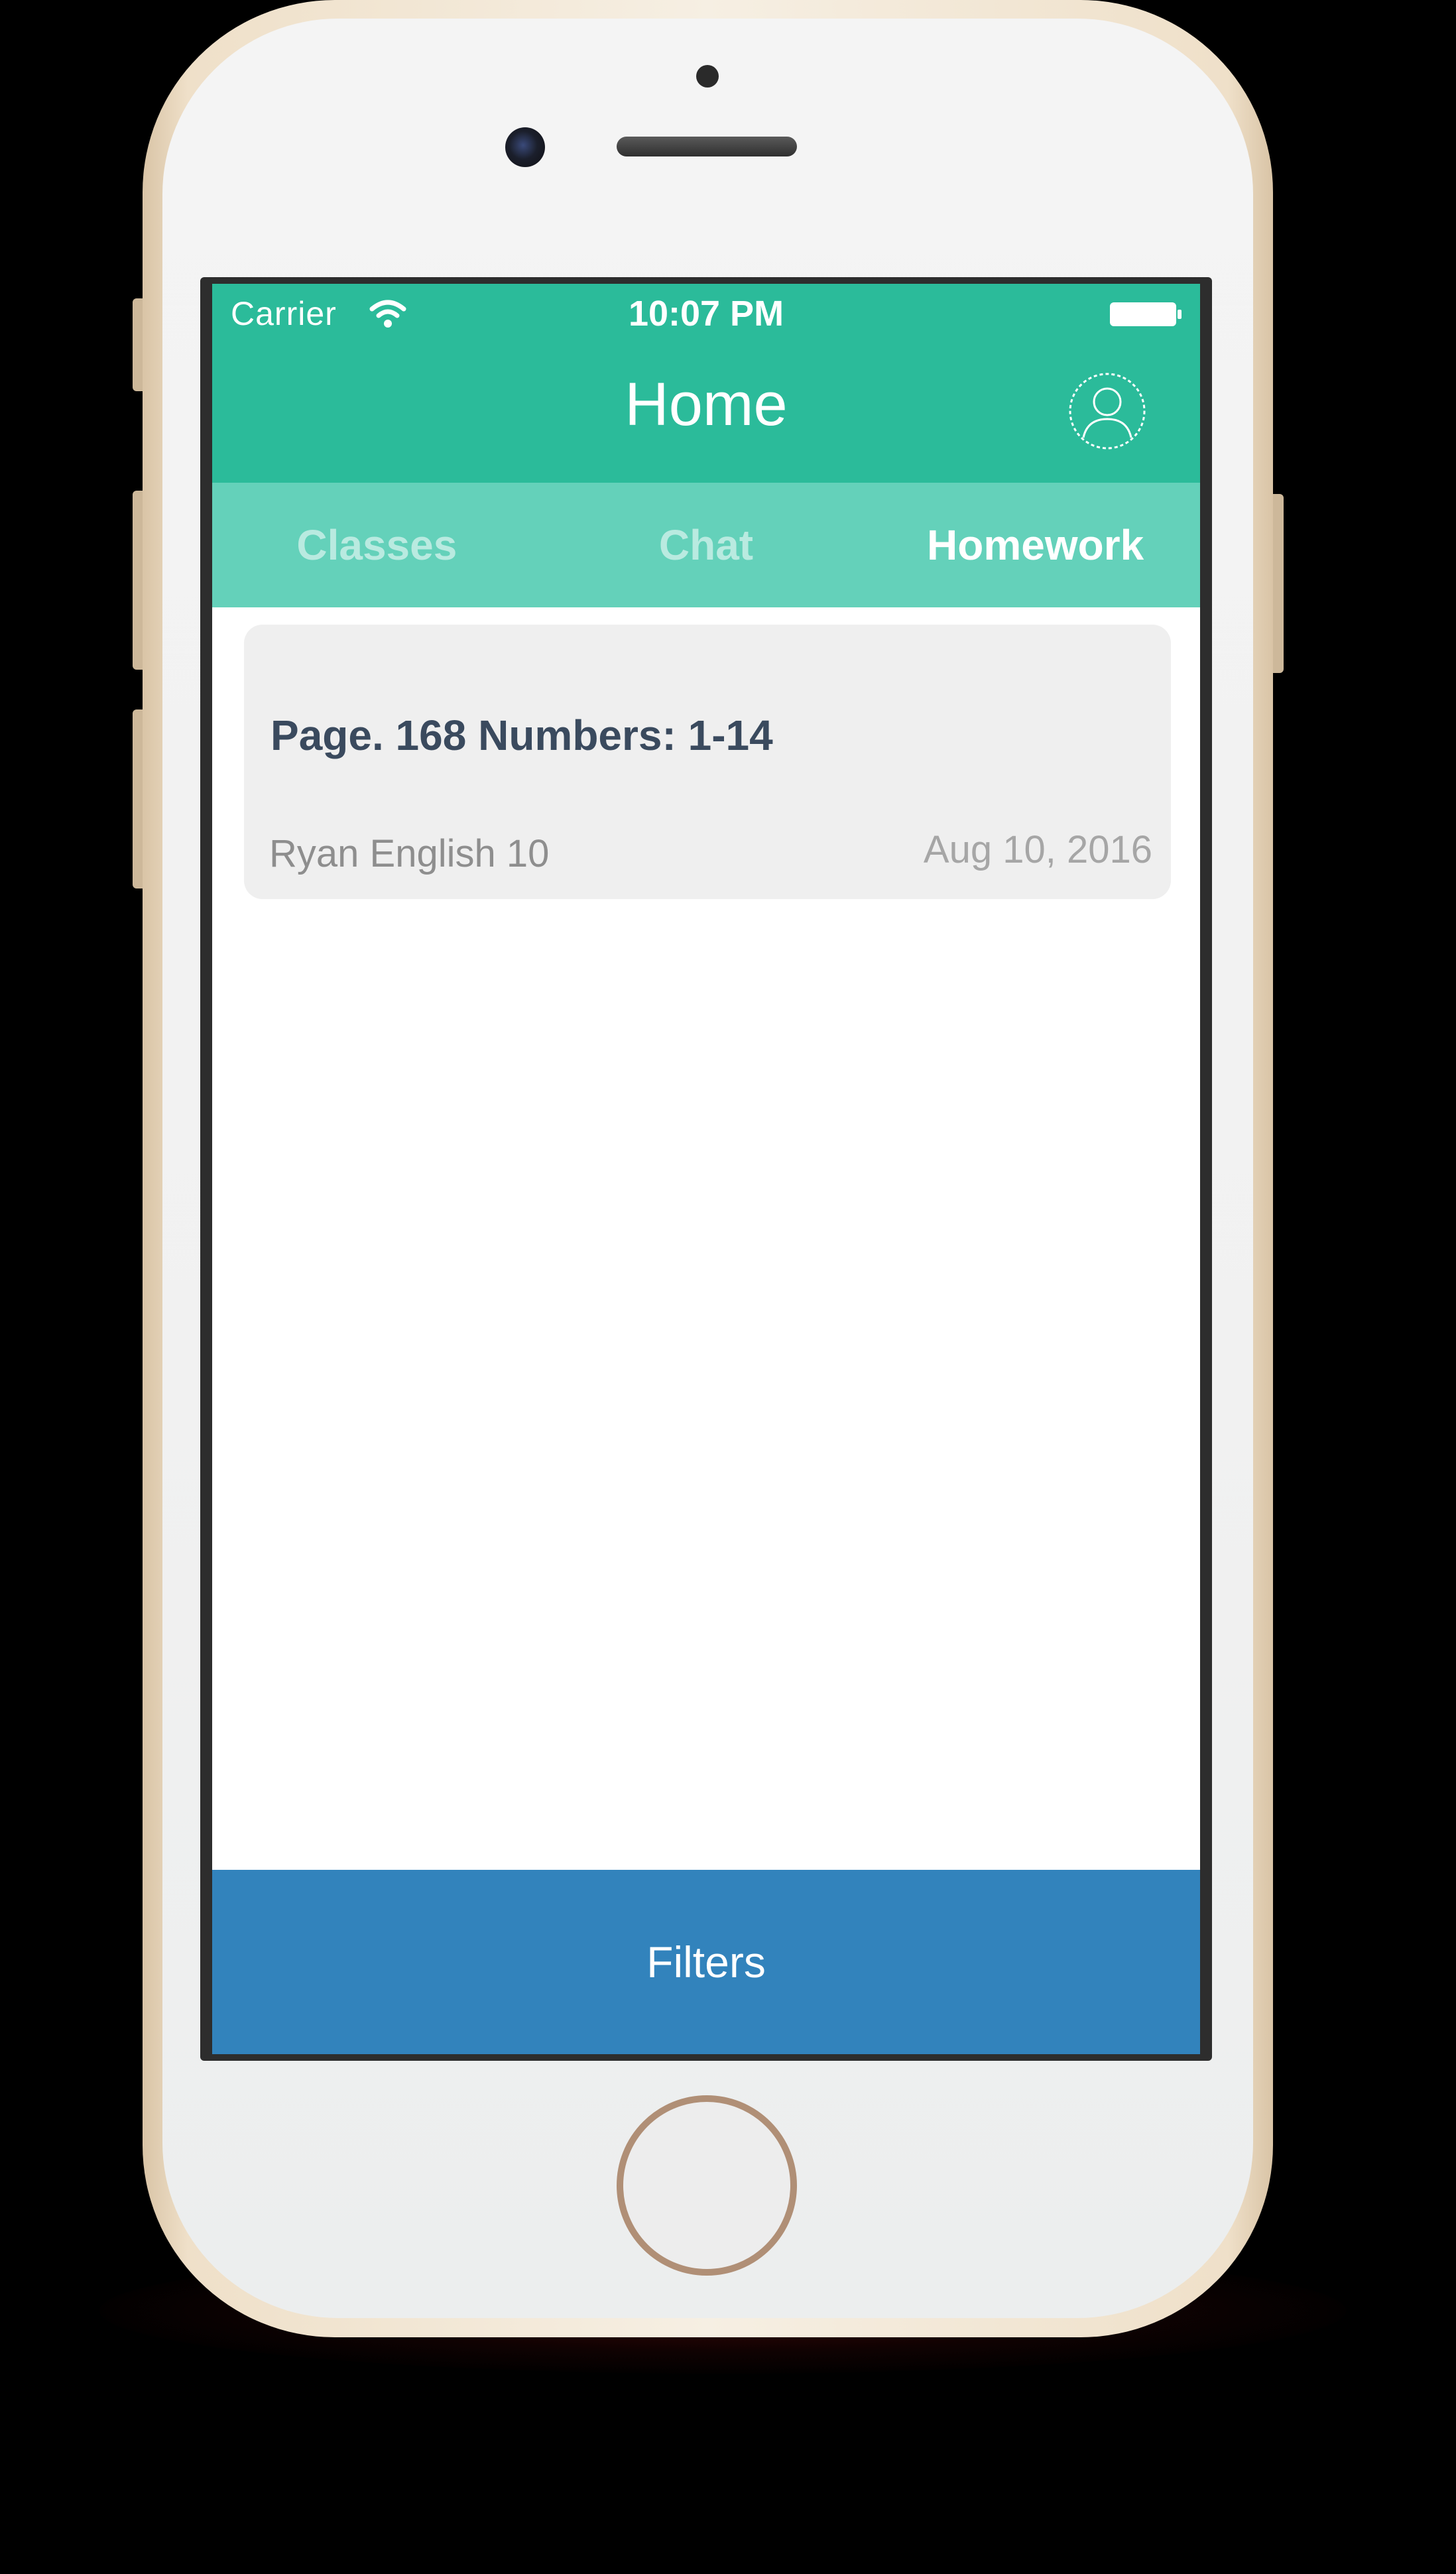  I want to click on power-button, so click(1278, 583).